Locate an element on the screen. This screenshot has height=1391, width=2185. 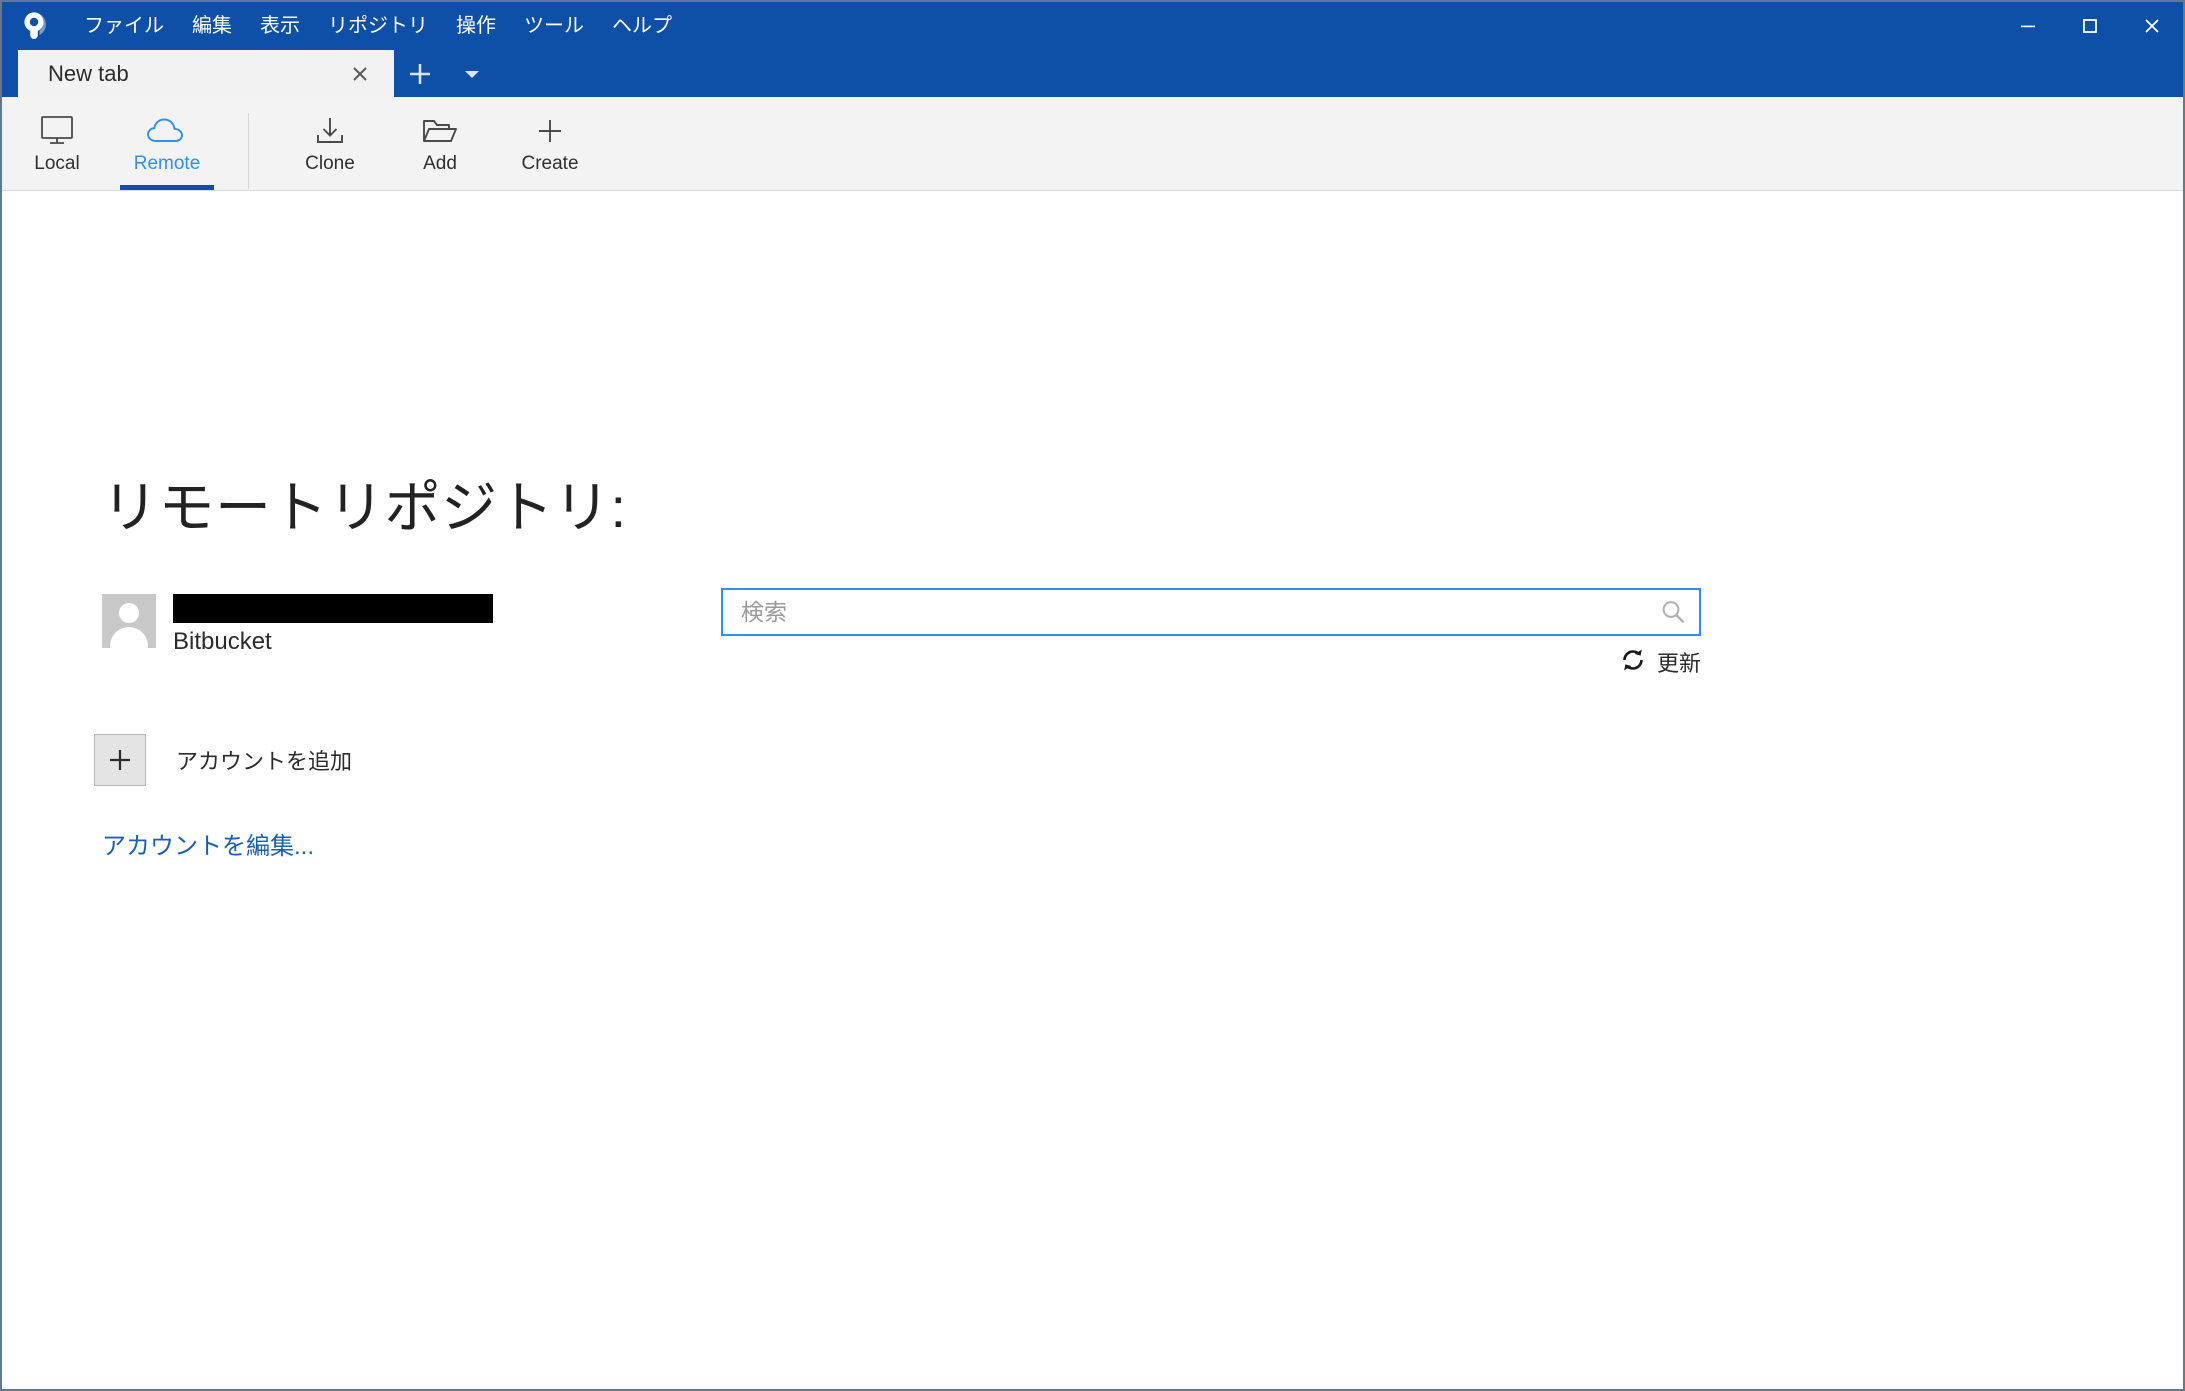
refresh-button: 更新 is located at coordinates (1660, 662).